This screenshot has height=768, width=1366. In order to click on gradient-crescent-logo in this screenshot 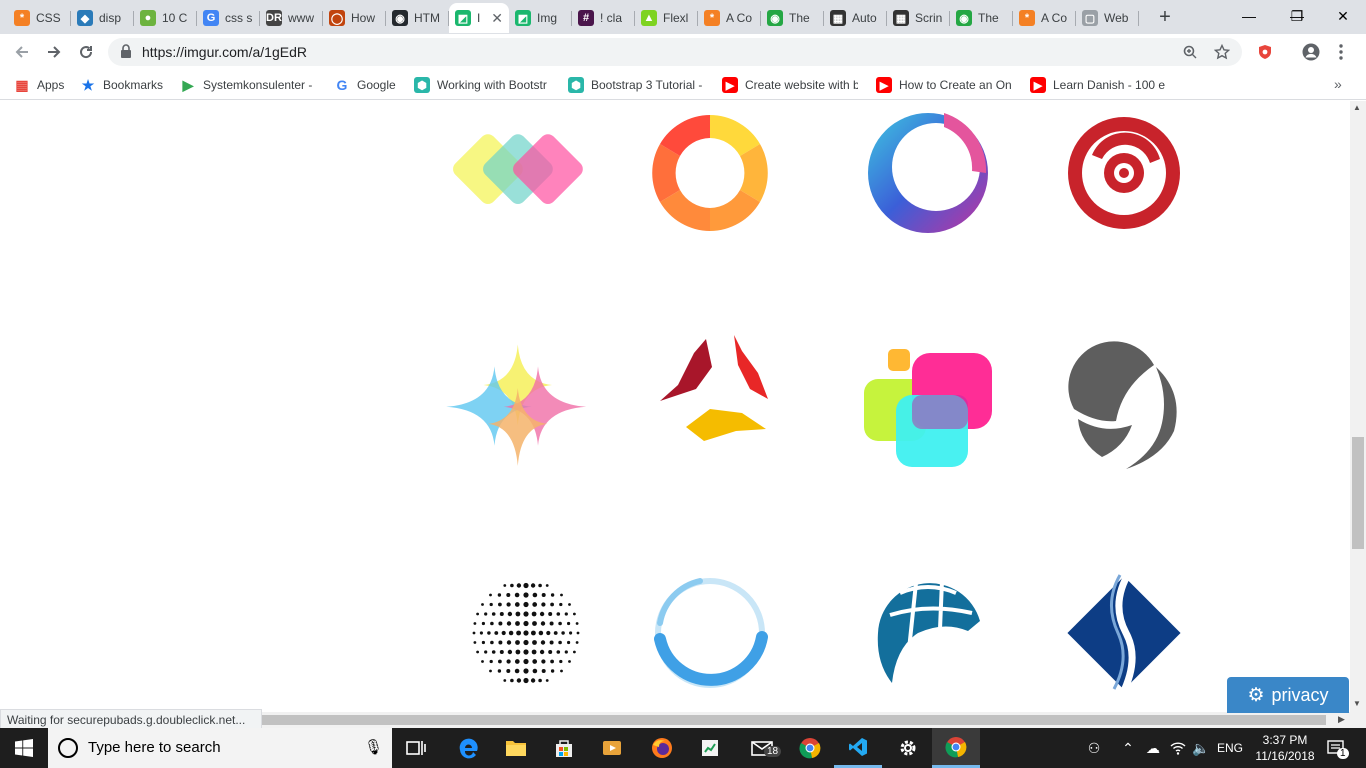, I will do `click(928, 173)`.